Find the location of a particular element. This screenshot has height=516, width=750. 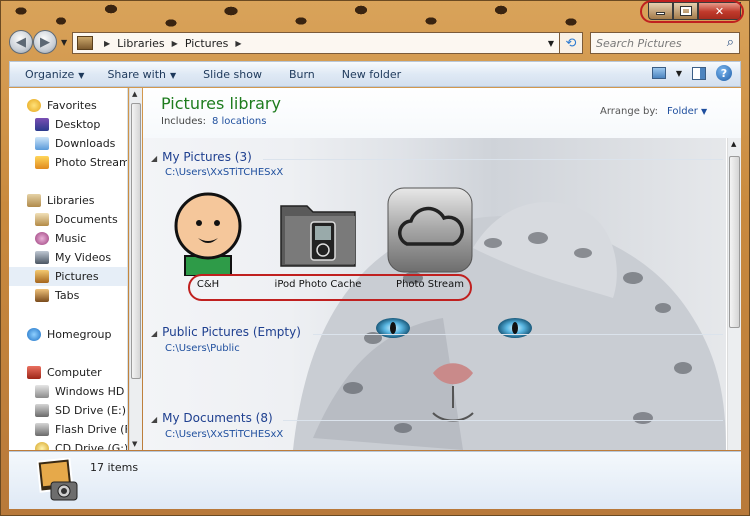

homegroup-icon is located at coordinates (34, 334).